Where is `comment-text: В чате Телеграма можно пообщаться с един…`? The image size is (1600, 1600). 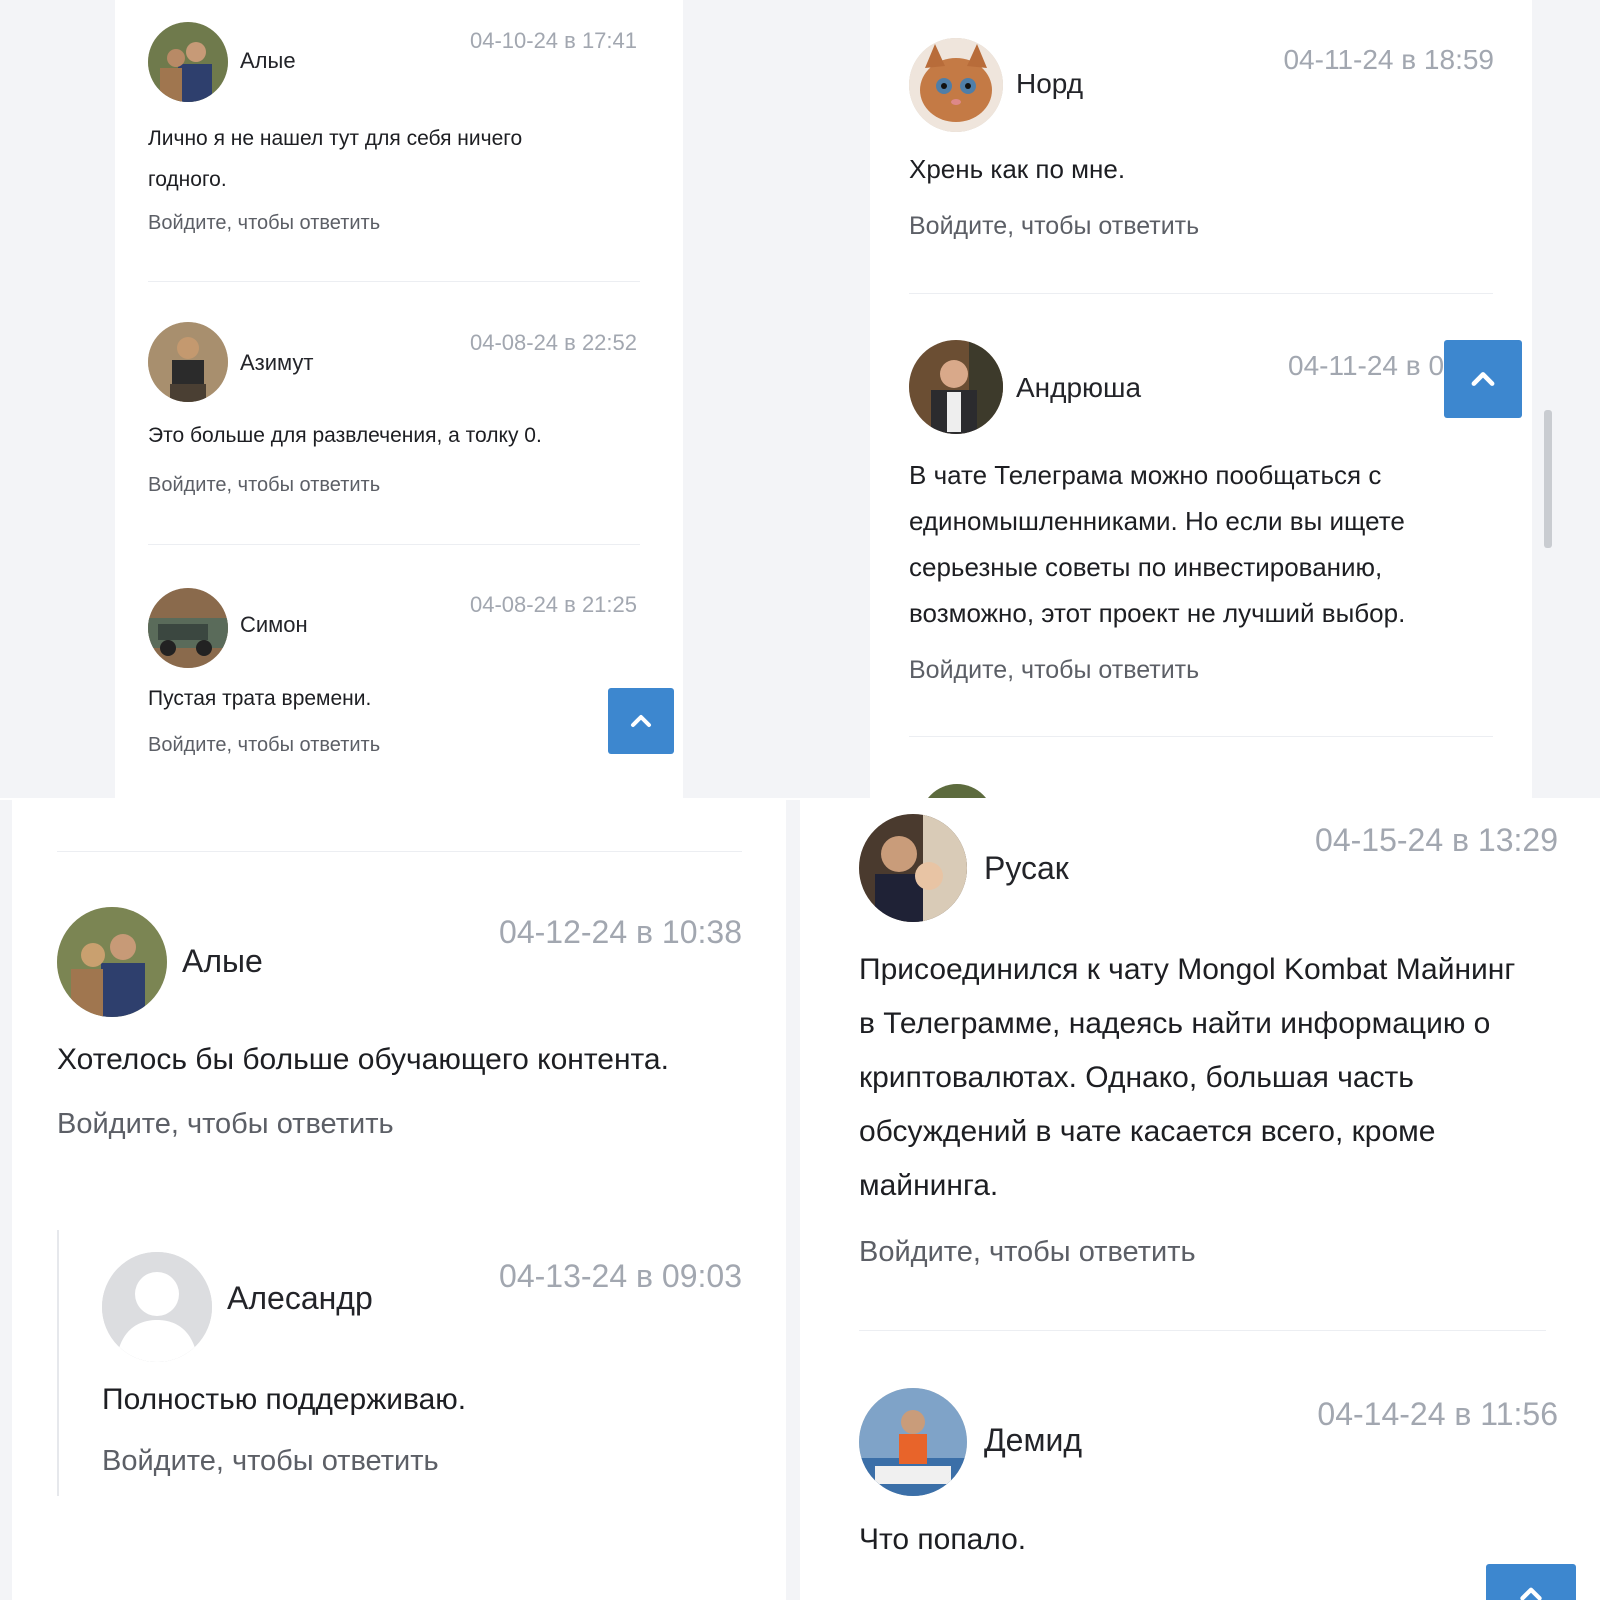
comment-text: В чате Телеграма можно пообщаться с един… is located at coordinates (1157, 544).